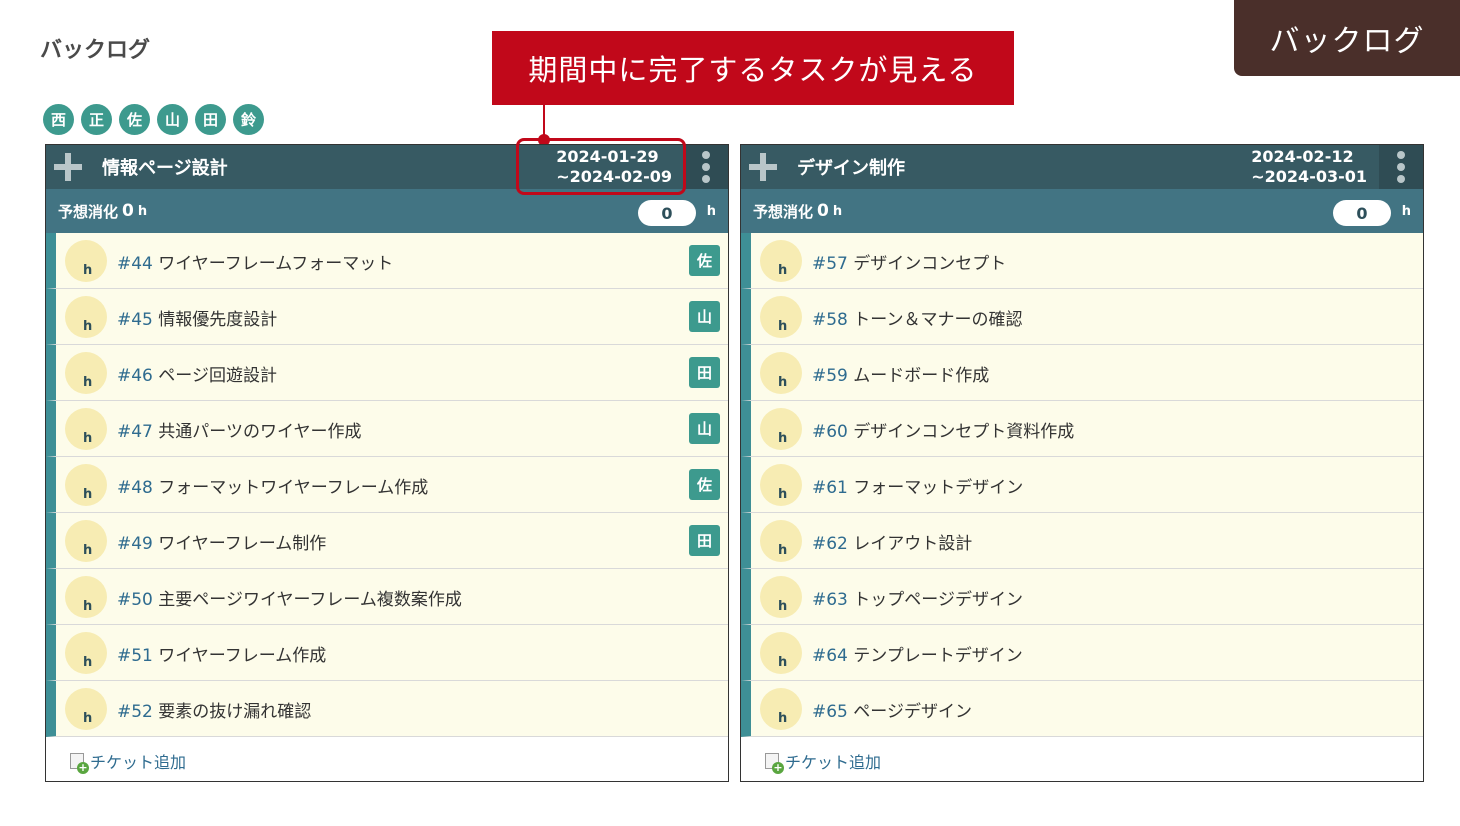 This screenshot has height=826, width=1460. Describe the element at coordinates (242, 544) in the screenshot. I see `ticket-title: ワイヤーフレーム制作` at that location.